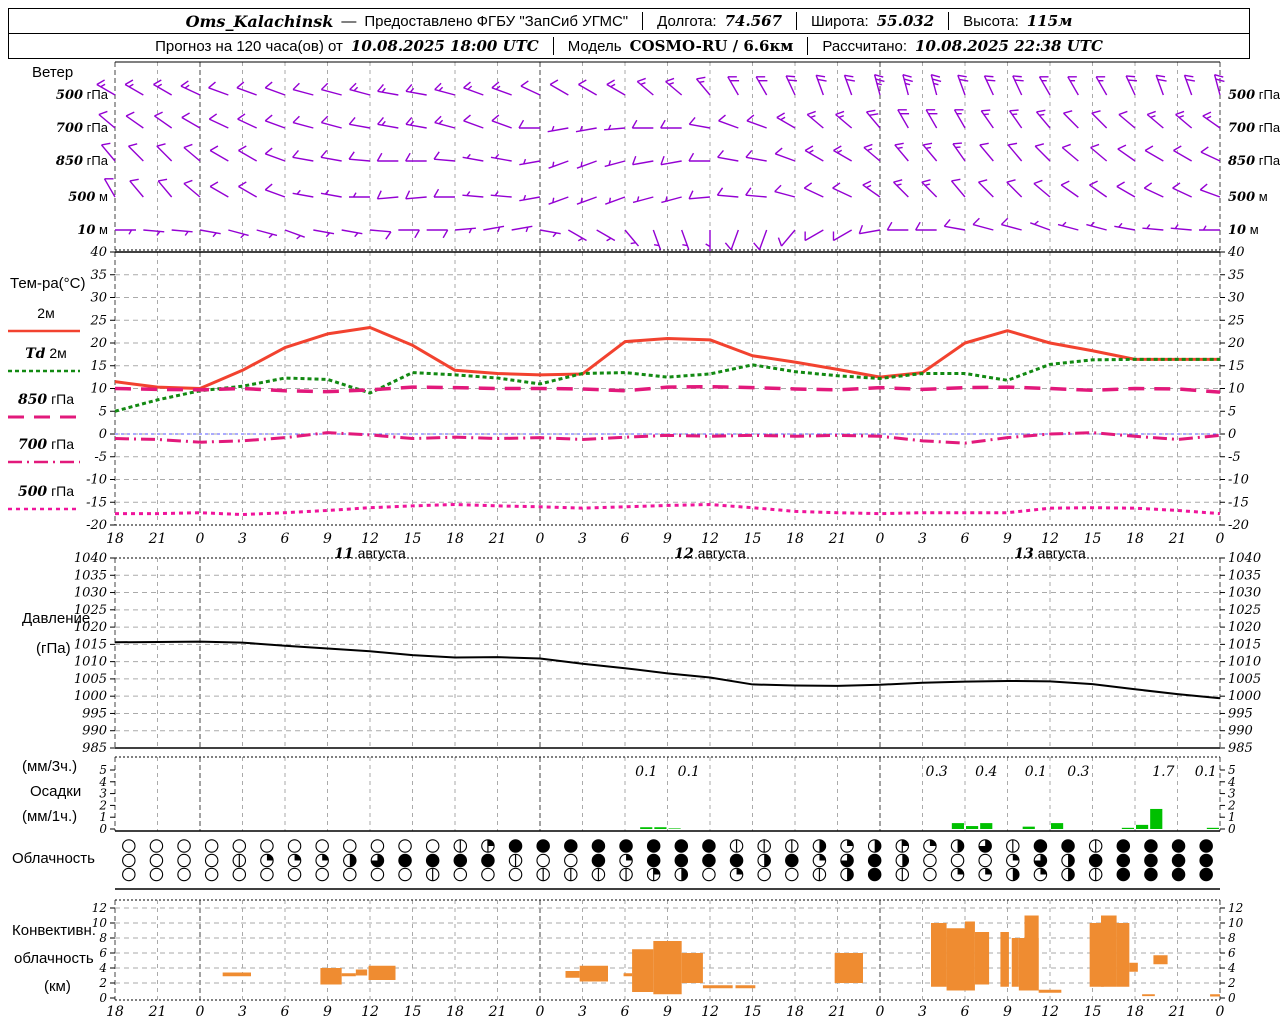 Image resolution: width=1280 pixels, height=1024 pixels. What do you see at coordinates (103, 938) in the screenshot?
I see `svg-text: 8` at bounding box center [103, 938].